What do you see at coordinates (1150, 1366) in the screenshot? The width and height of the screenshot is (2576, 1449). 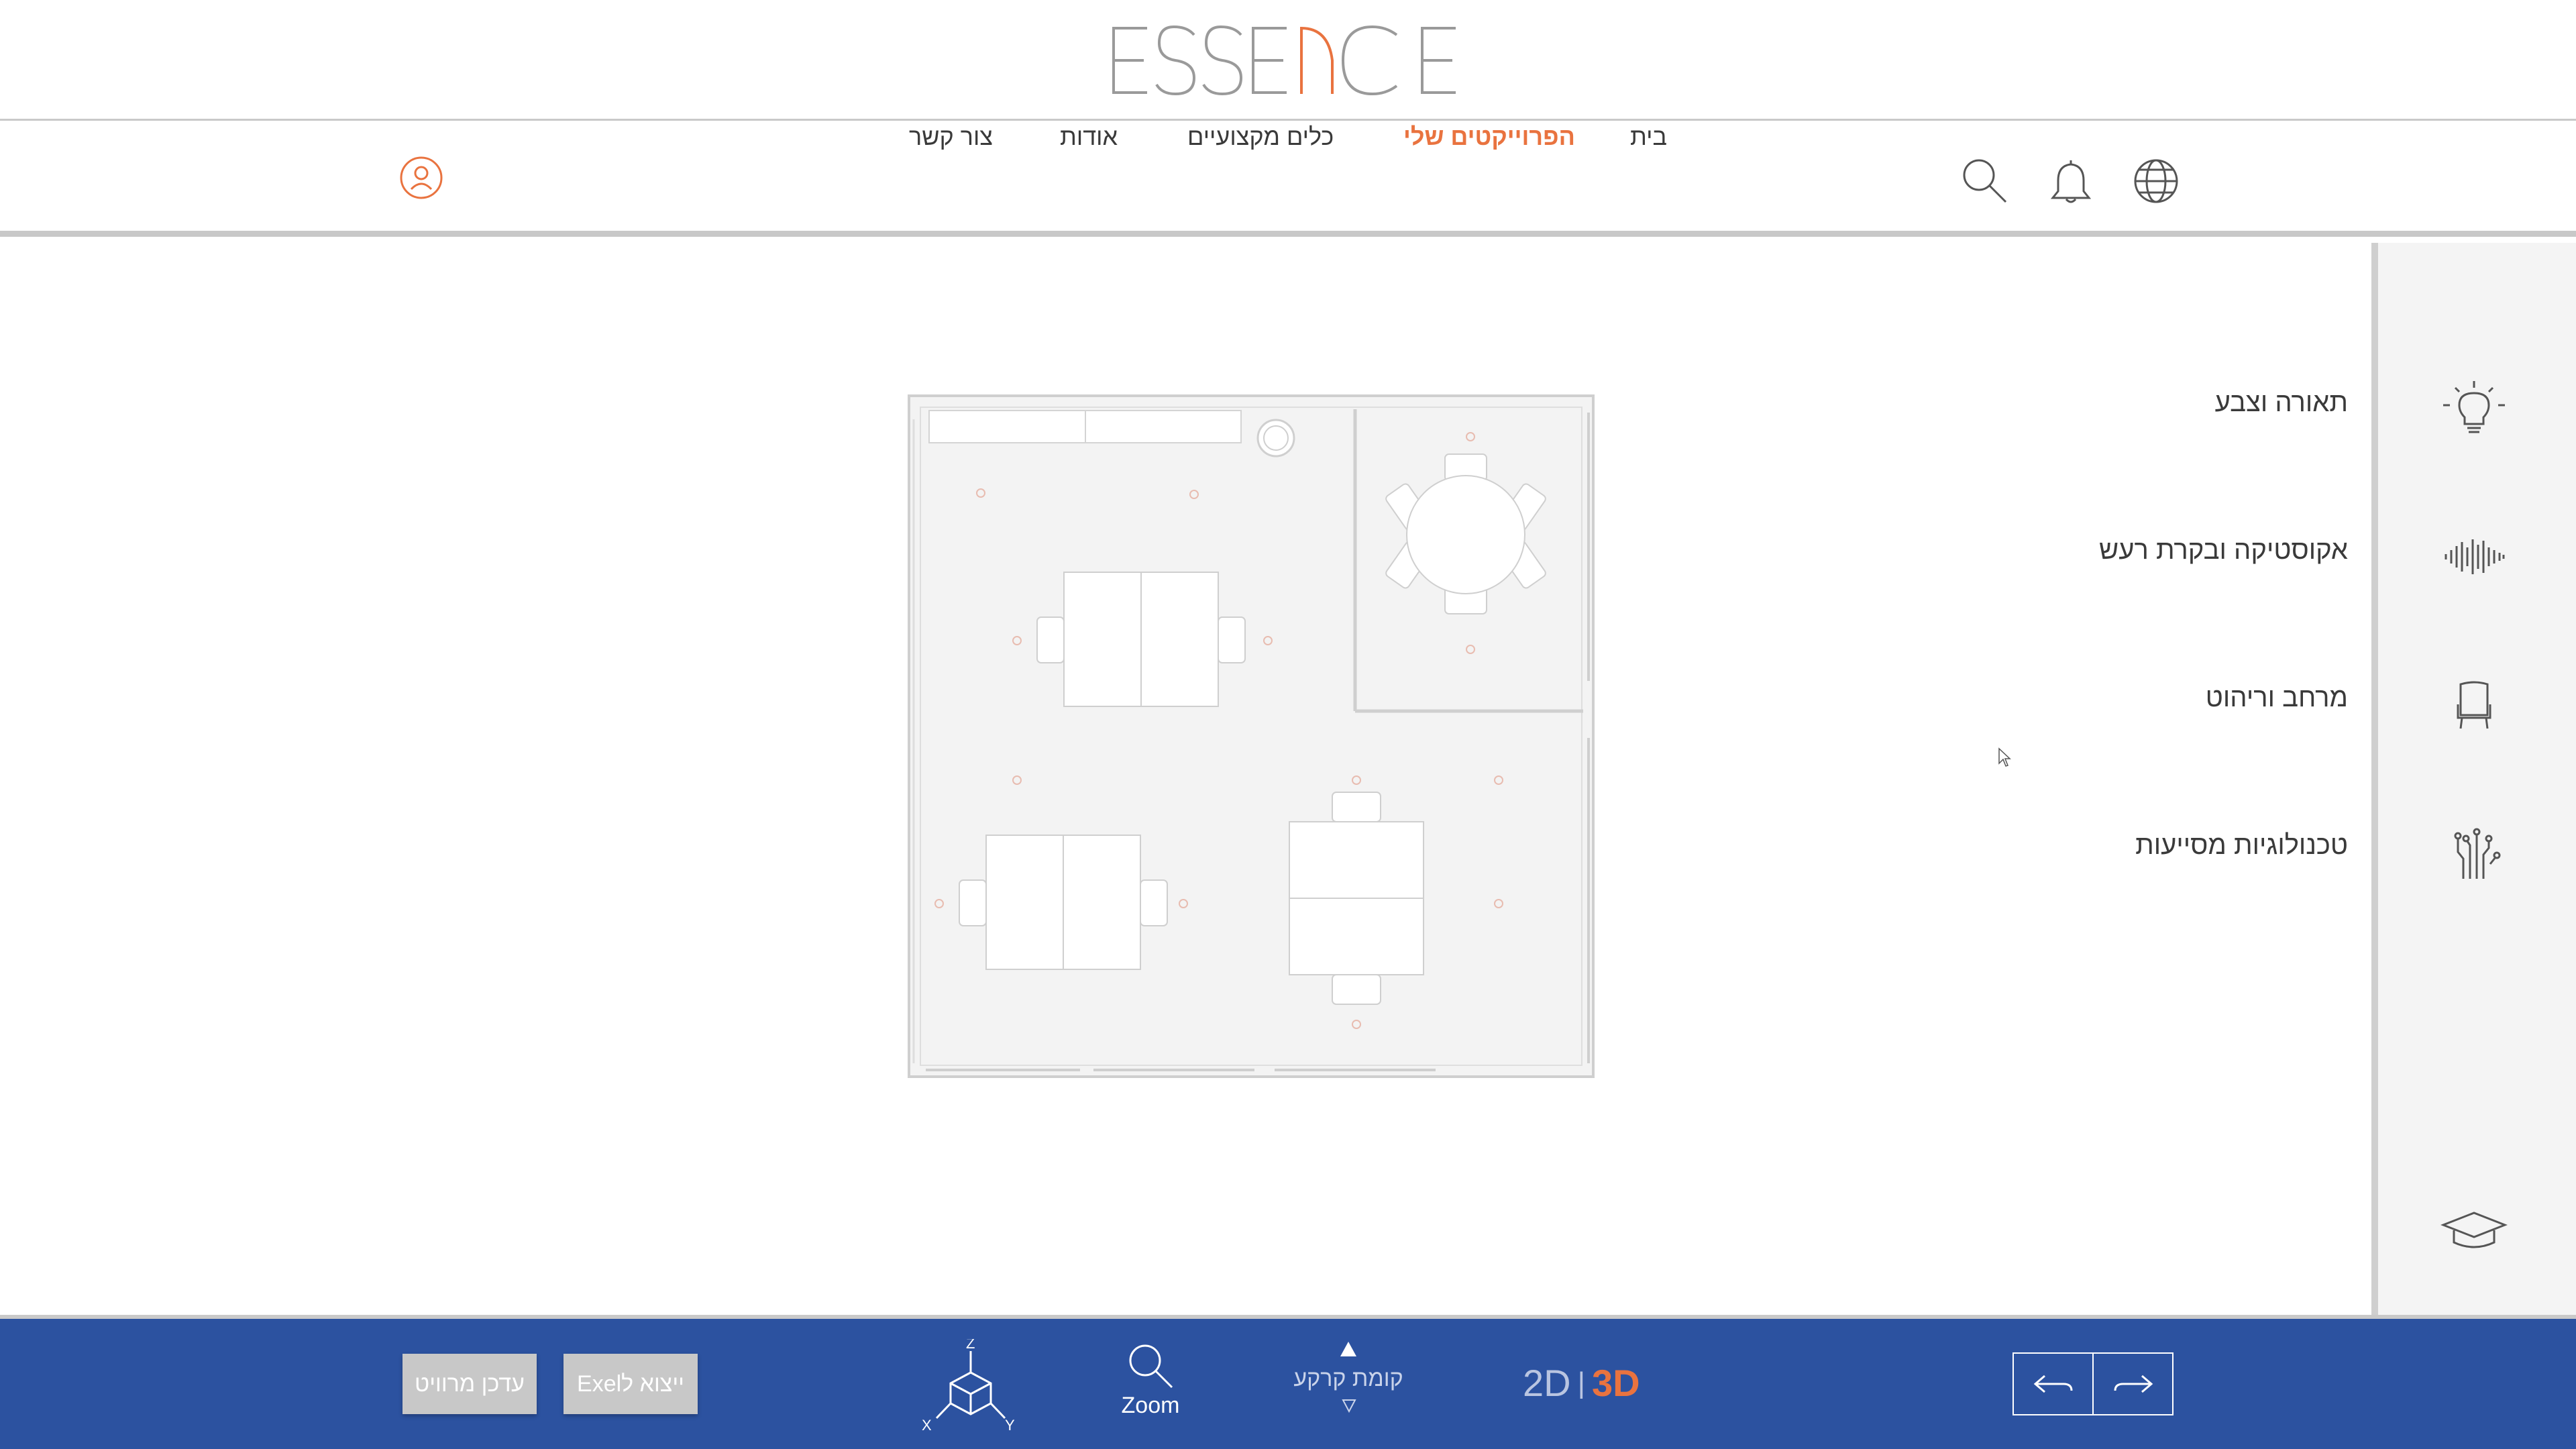 I see `zoom-icon` at bounding box center [1150, 1366].